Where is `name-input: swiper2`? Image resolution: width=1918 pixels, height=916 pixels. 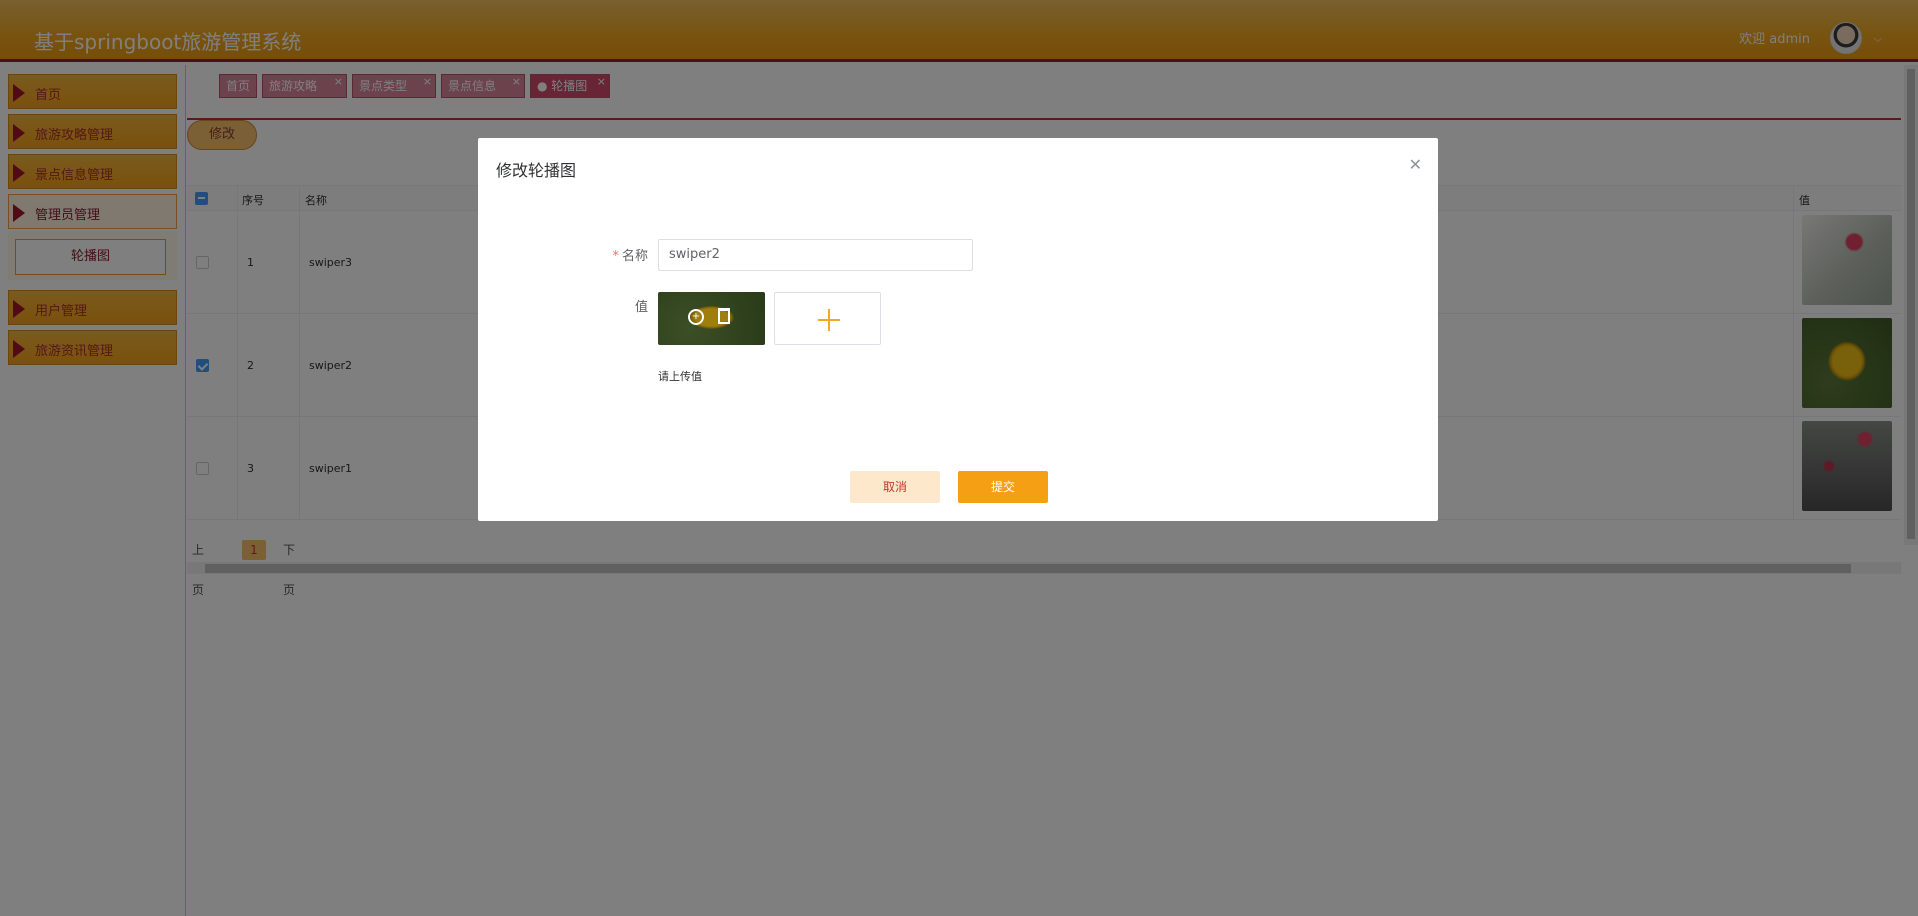
name-input: swiper2 is located at coordinates (815, 255).